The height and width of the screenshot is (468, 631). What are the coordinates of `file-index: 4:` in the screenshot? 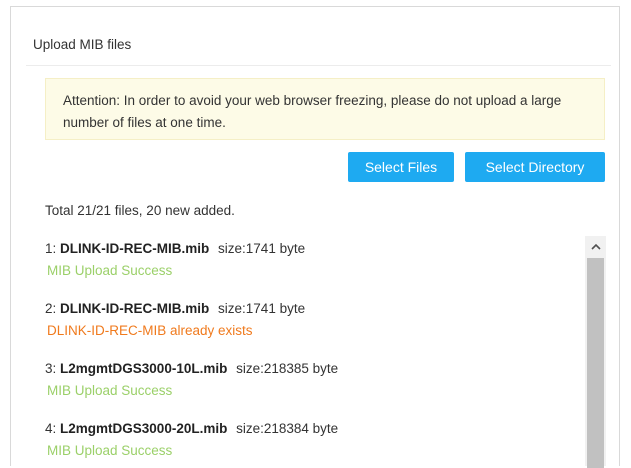 It's located at (51, 428).